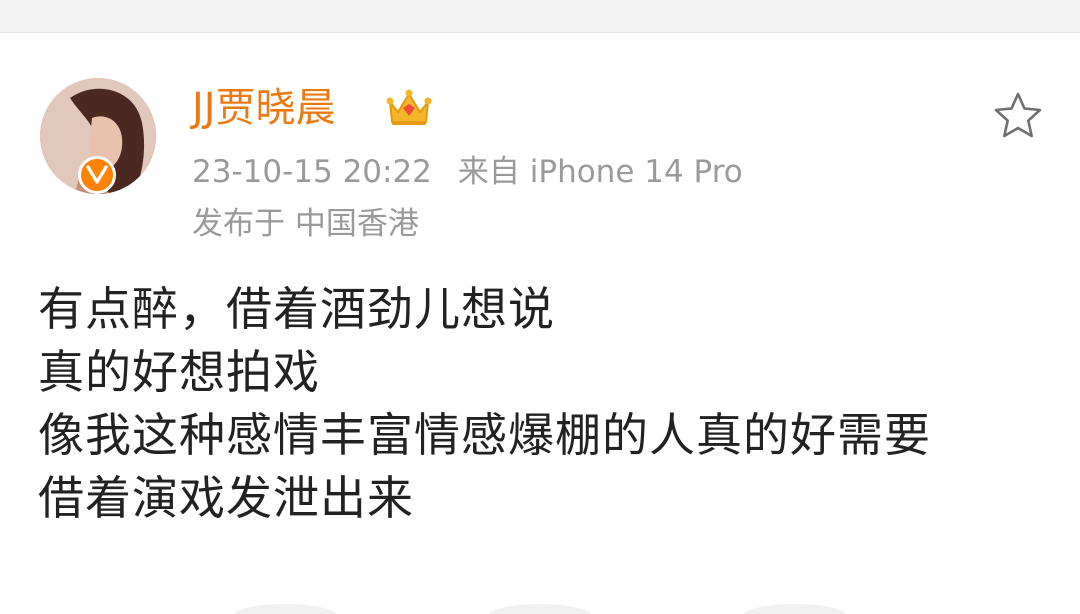 This screenshot has height=614, width=1080. I want to click on post-meta: 23-10-15 20:22 来自 iPhone 14 Pro, so click(467, 172).